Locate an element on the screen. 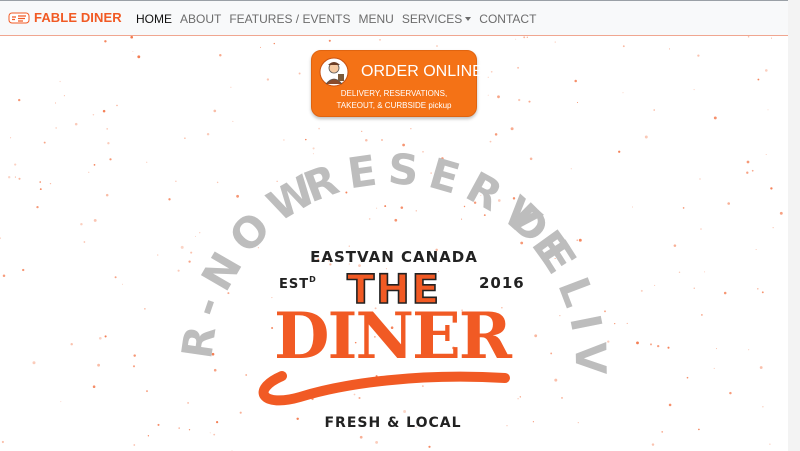 Image resolution: width=800 pixels, height=451 pixels. est-text: EST is located at coordinates (294, 284).